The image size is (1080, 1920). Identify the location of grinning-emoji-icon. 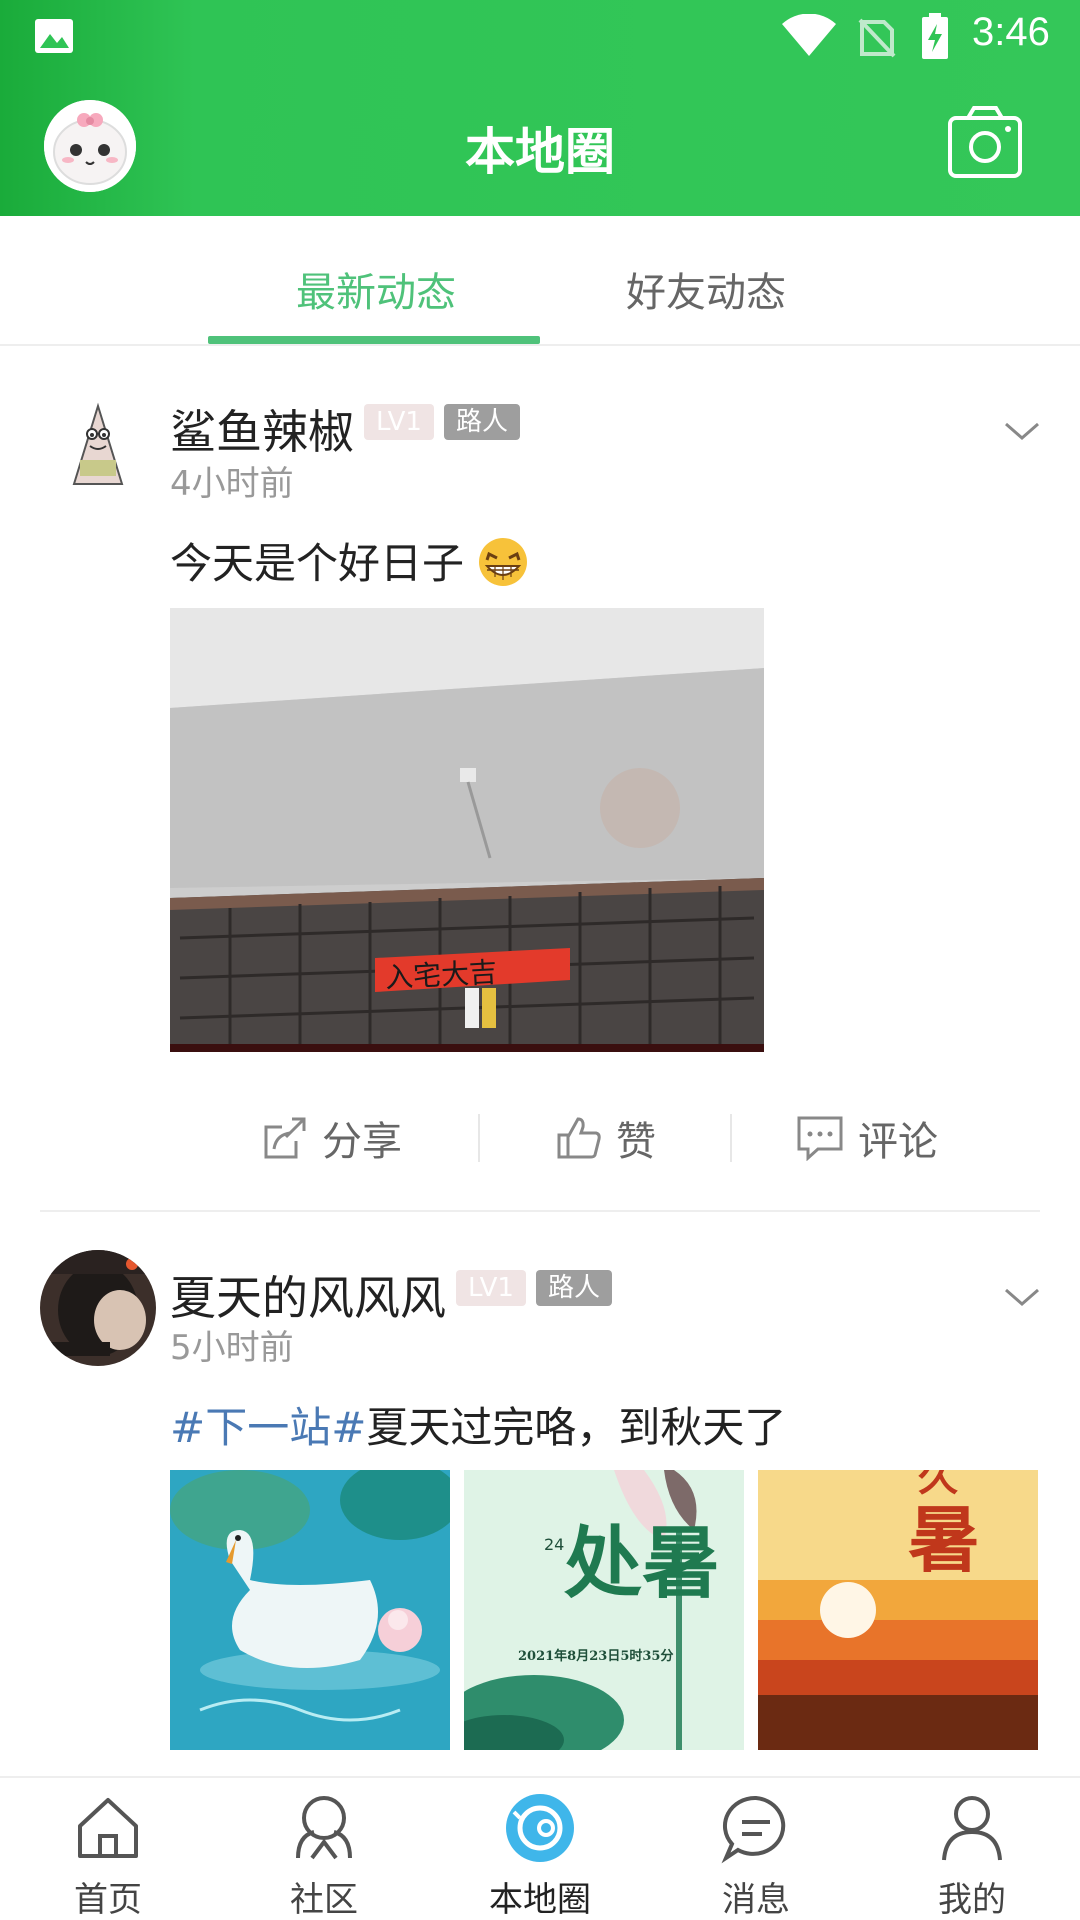
(503, 562).